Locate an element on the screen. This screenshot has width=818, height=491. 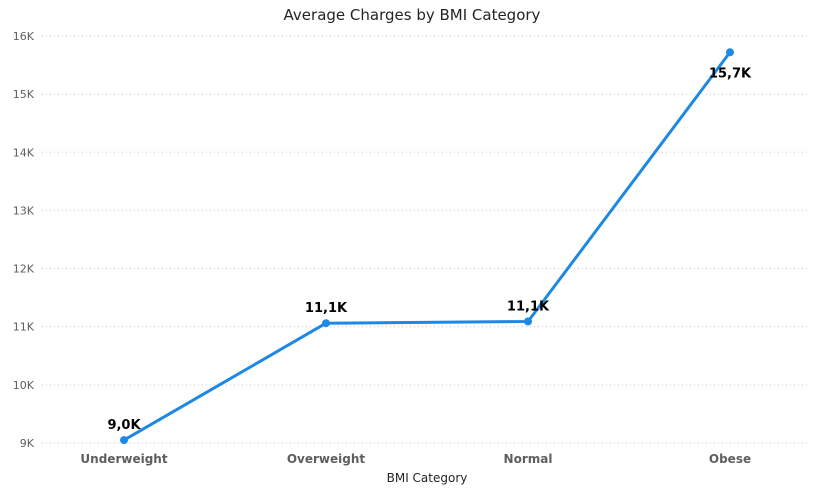
y-axis: 9K 10K 11K 12K 13K 14K 15K 16K is located at coordinates (24, 240).